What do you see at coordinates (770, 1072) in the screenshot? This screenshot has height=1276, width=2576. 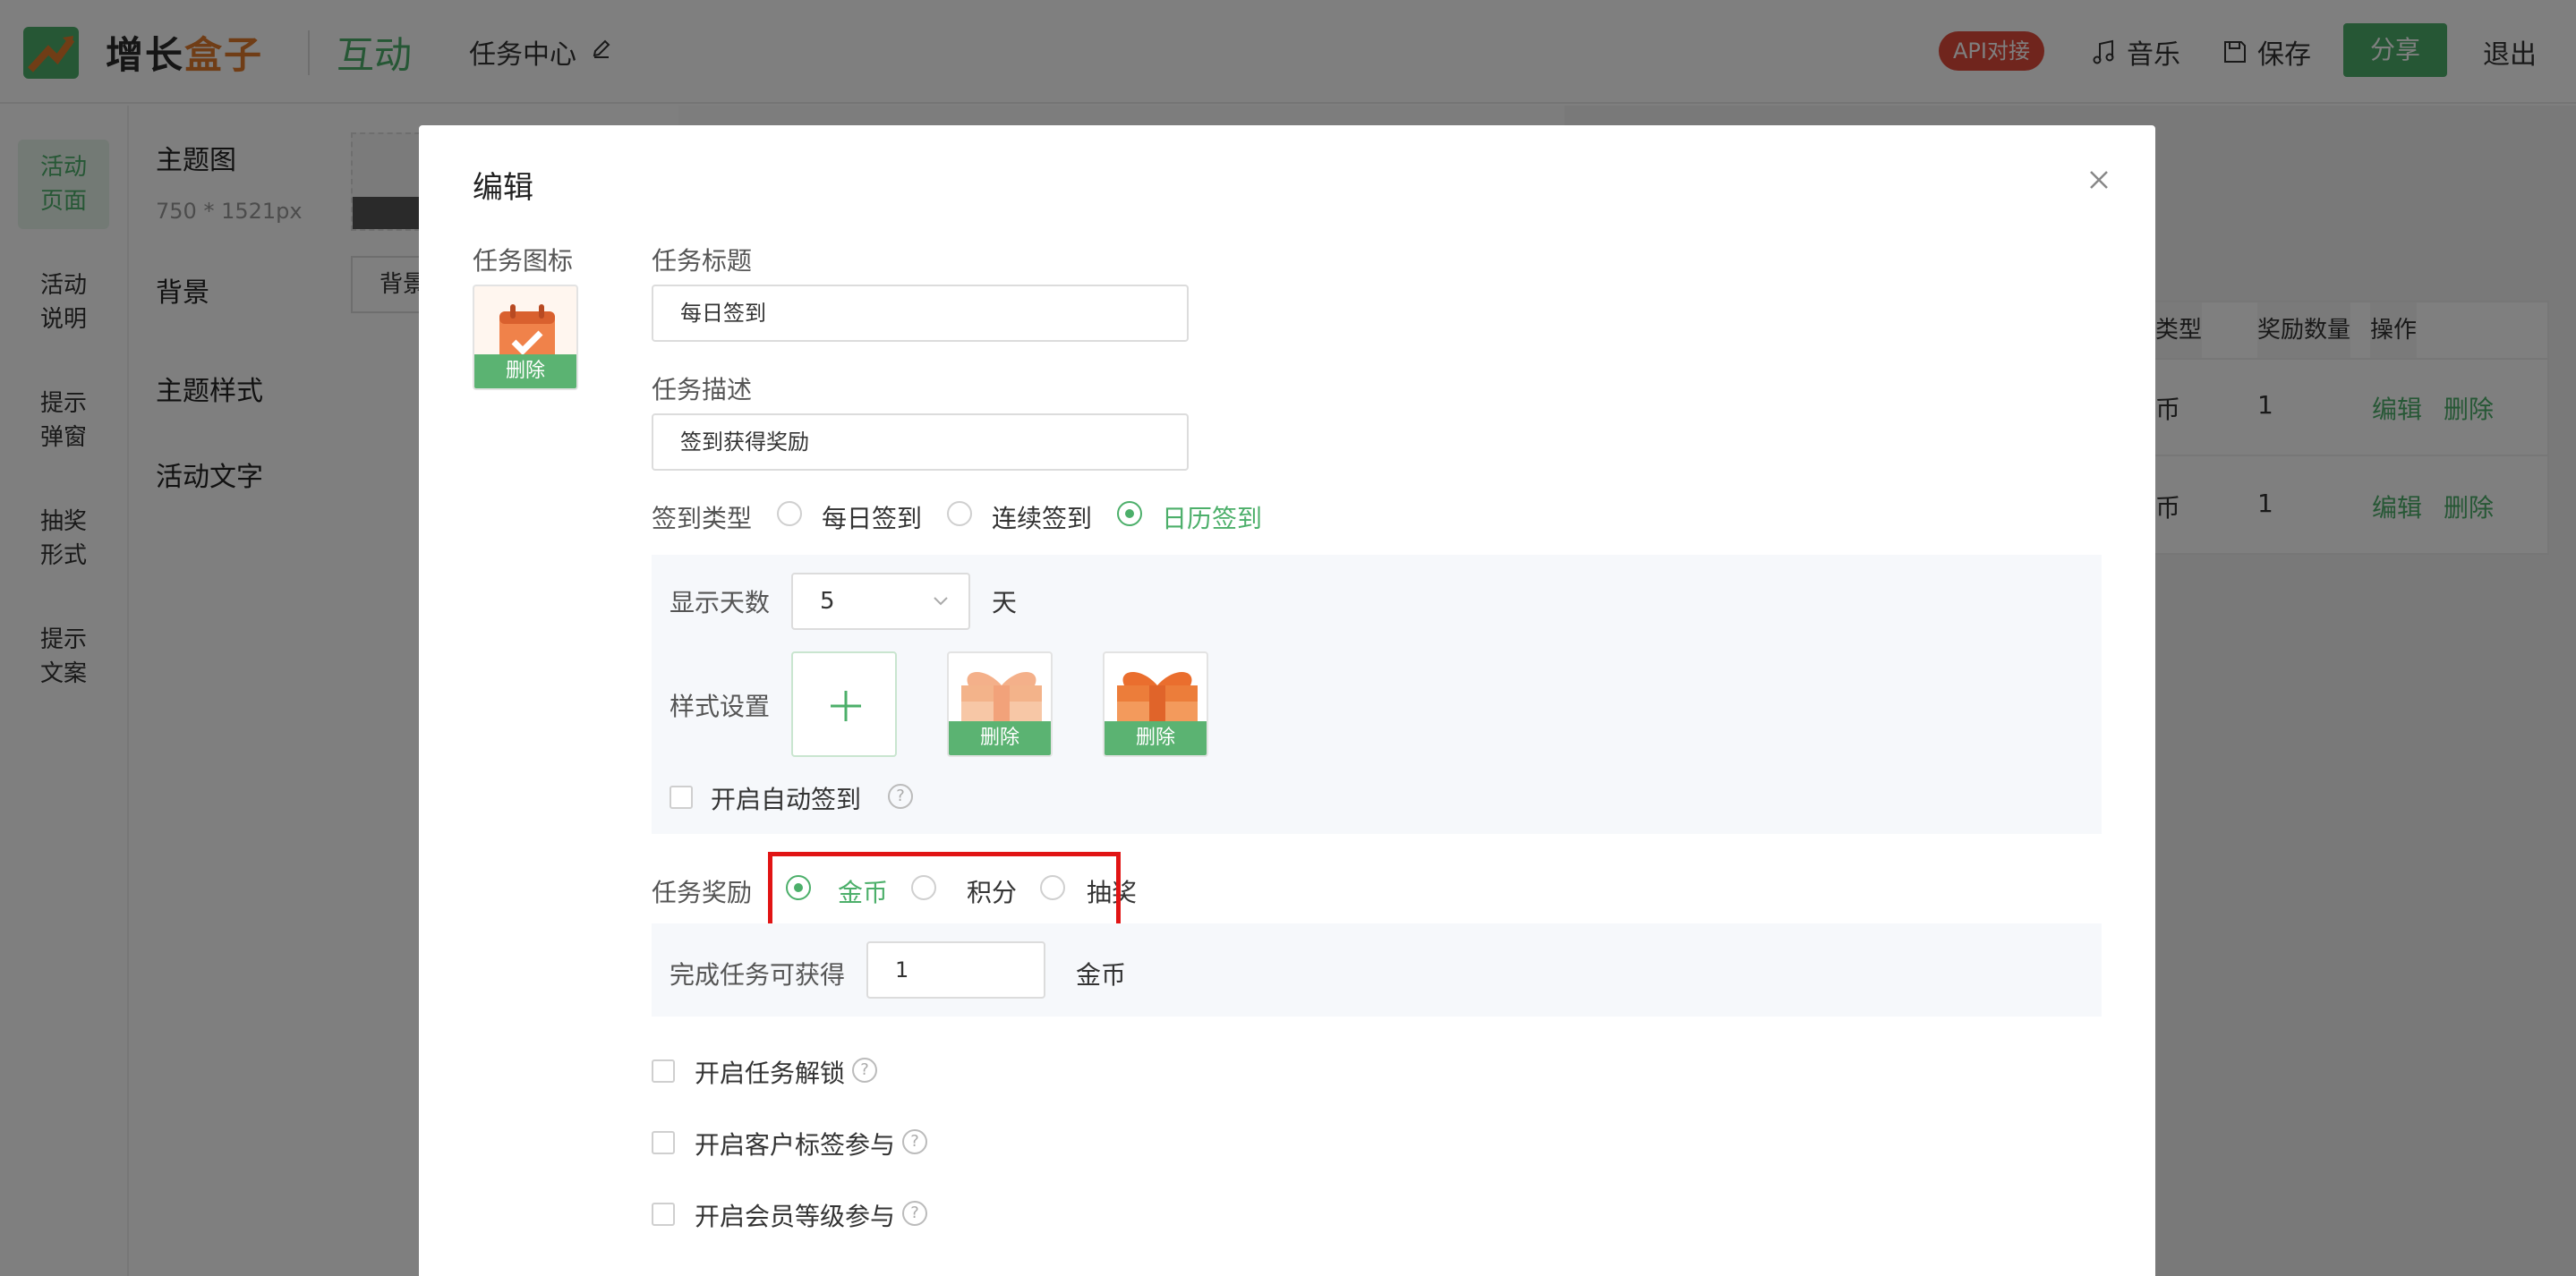 I see `task-unlock-label: 开启任务解锁` at bounding box center [770, 1072].